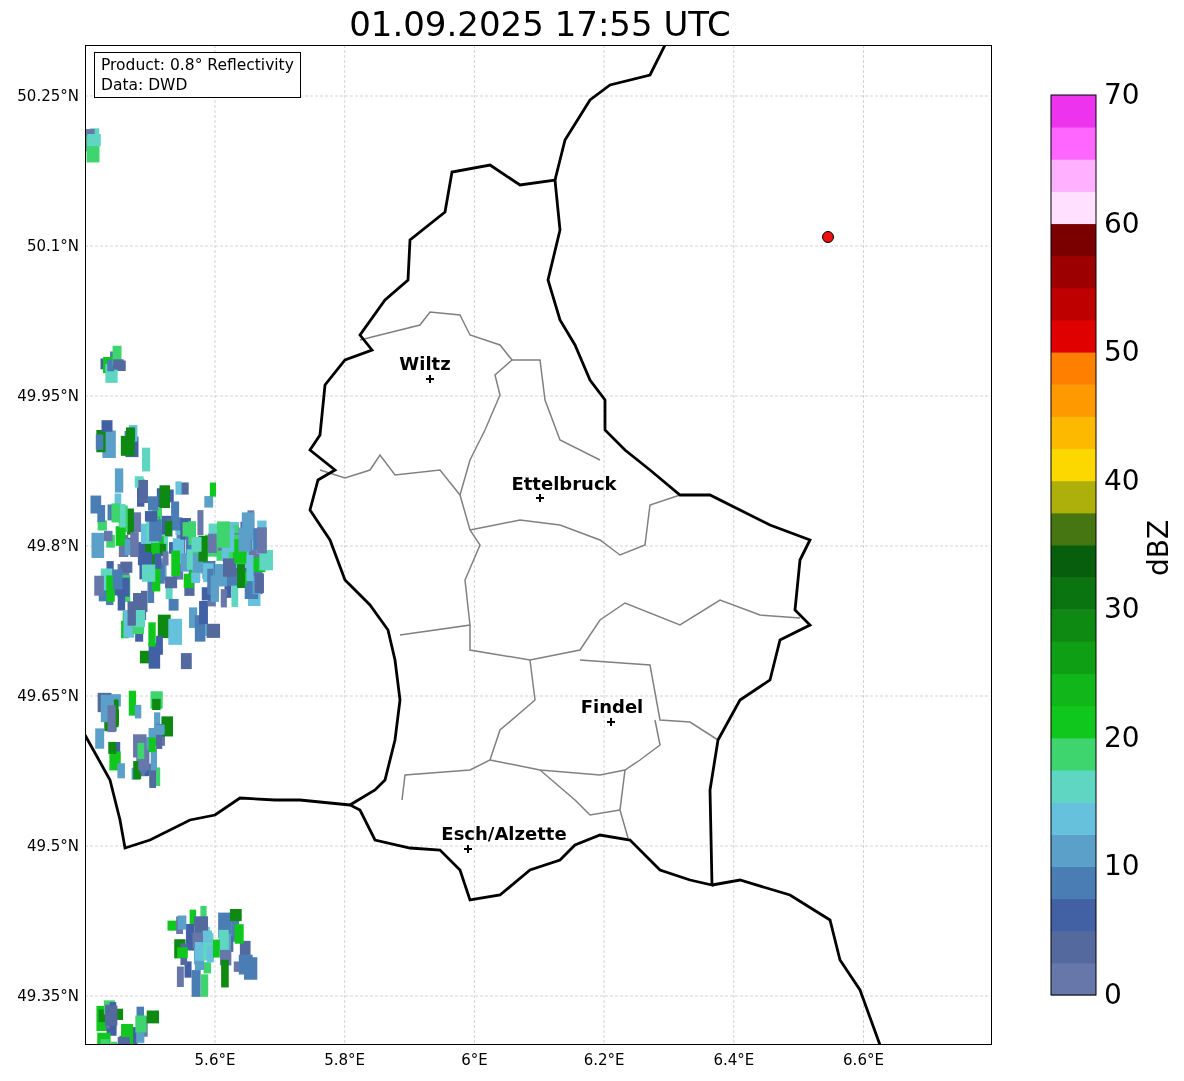 The height and width of the screenshot is (1081, 1184). I want to click on longitude-label: 6.6°E, so click(863, 1060).